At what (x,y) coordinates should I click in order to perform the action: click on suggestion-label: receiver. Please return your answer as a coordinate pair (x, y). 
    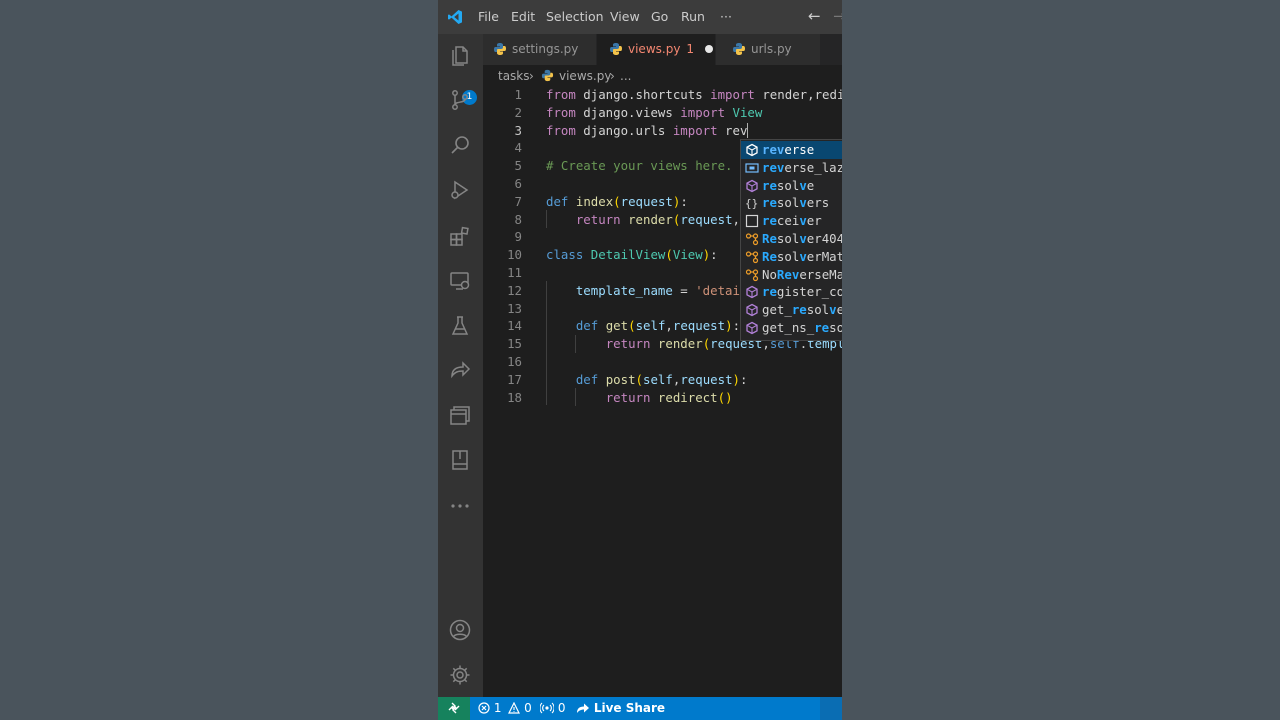
    Looking at the image, I should click on (792, 221).